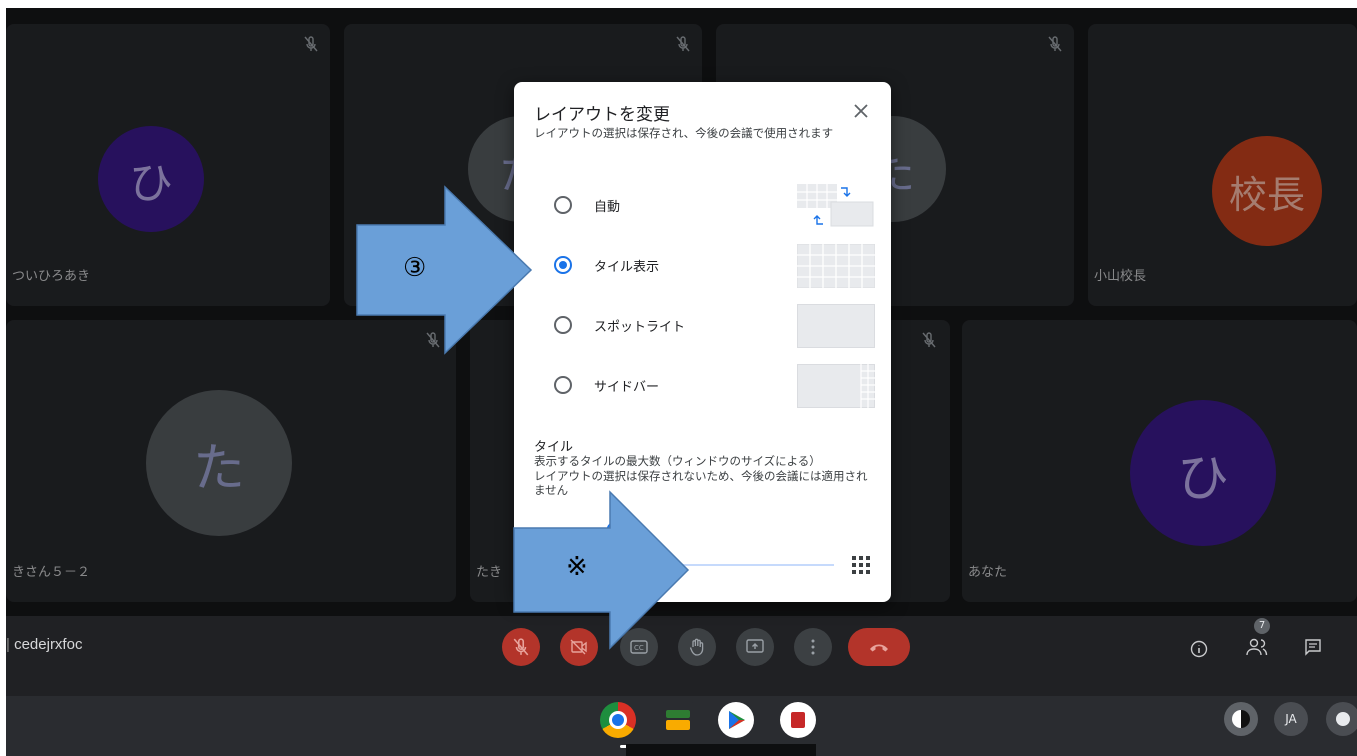  I want to click on sidebar-layout-icon, so click(836, 386).